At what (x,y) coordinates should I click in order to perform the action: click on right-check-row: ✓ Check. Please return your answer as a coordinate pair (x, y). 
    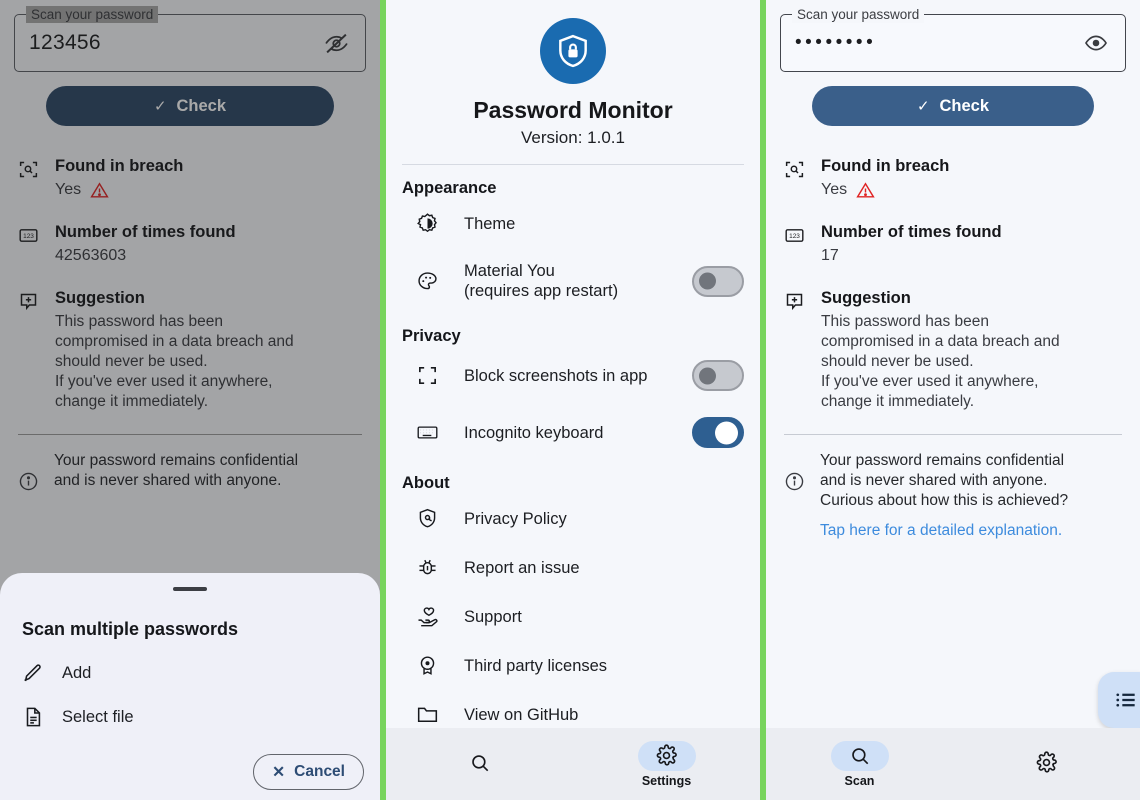
    Looking at the image, I should click on (953, 99).